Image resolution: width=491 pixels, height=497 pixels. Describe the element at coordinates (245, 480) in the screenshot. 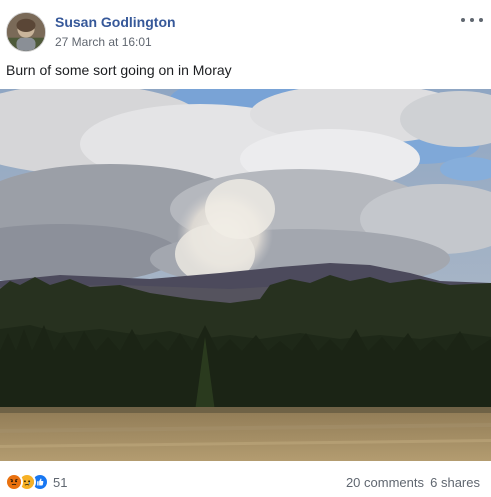

I see `post-footer: 51 20 comments 6 shares` at that location.